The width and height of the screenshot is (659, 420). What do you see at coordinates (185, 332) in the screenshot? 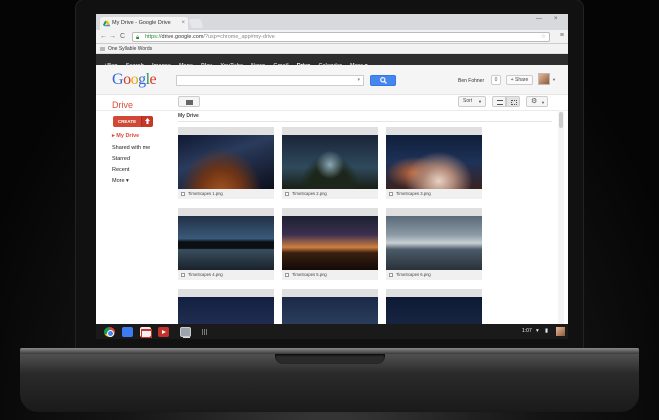
I see `browser-window-icon` at bounding box center [185, 332].